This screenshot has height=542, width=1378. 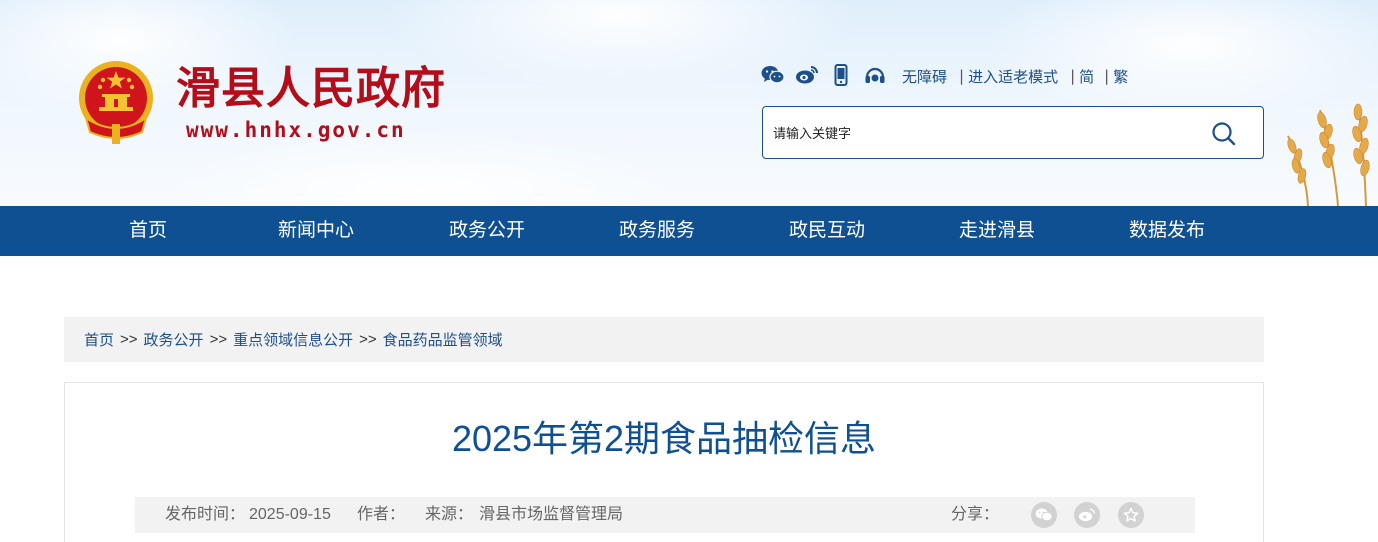 I want to click on nav-item-gov-services: 政务服务, so click(x=657, y=231).